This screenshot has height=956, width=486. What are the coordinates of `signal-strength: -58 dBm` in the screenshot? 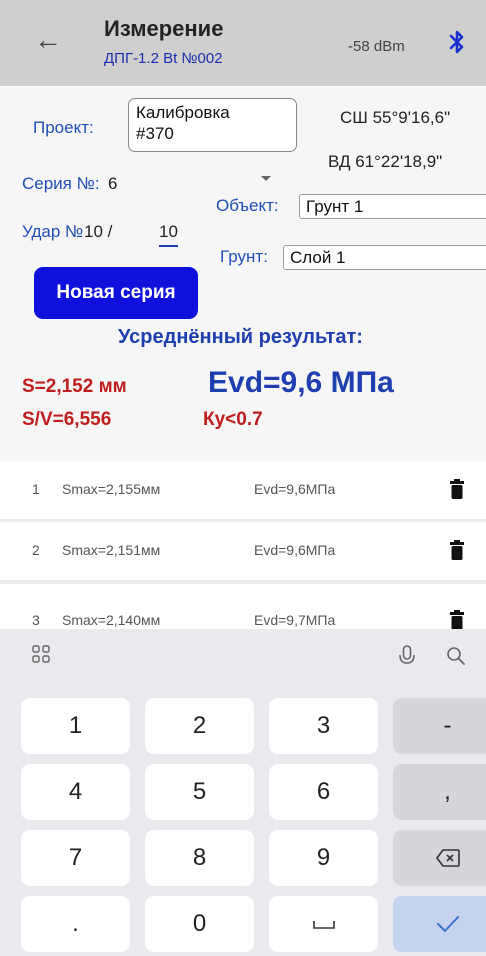 It's located at (376, 46).